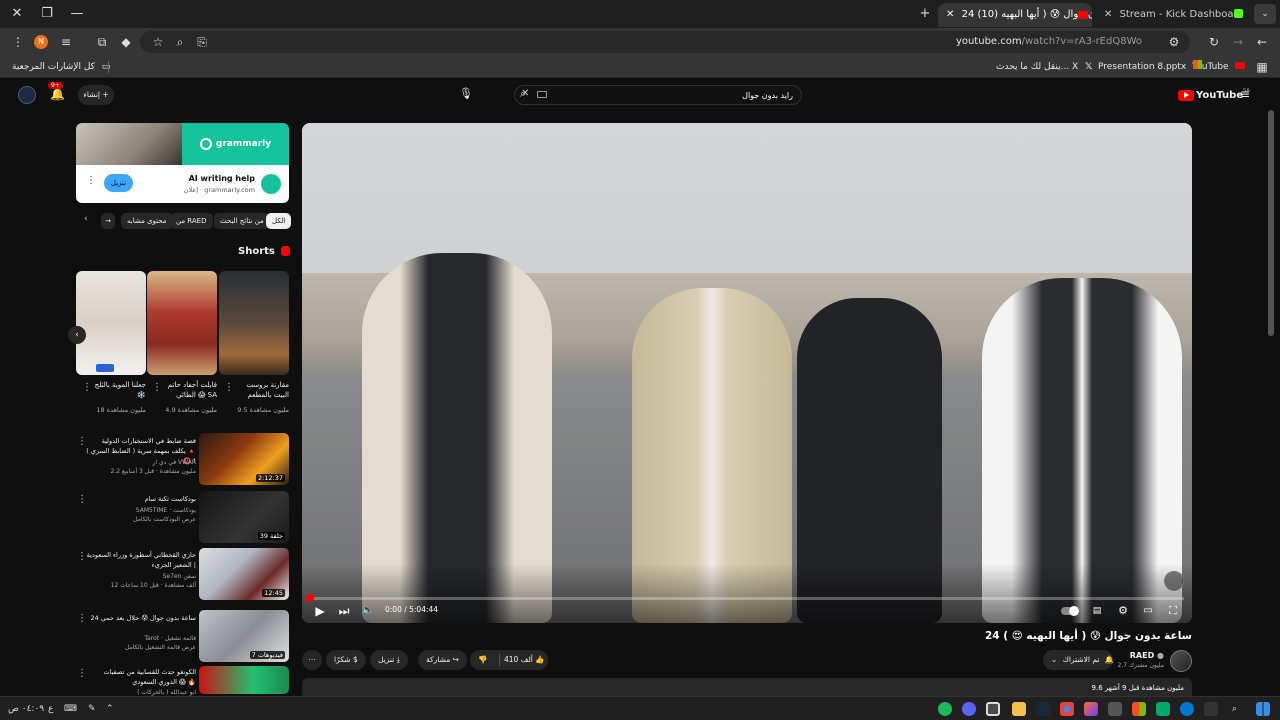 Image resolution: width=1280 pixels, height=720 pixels. I want to click on chrome-icon, so click(993, 709).